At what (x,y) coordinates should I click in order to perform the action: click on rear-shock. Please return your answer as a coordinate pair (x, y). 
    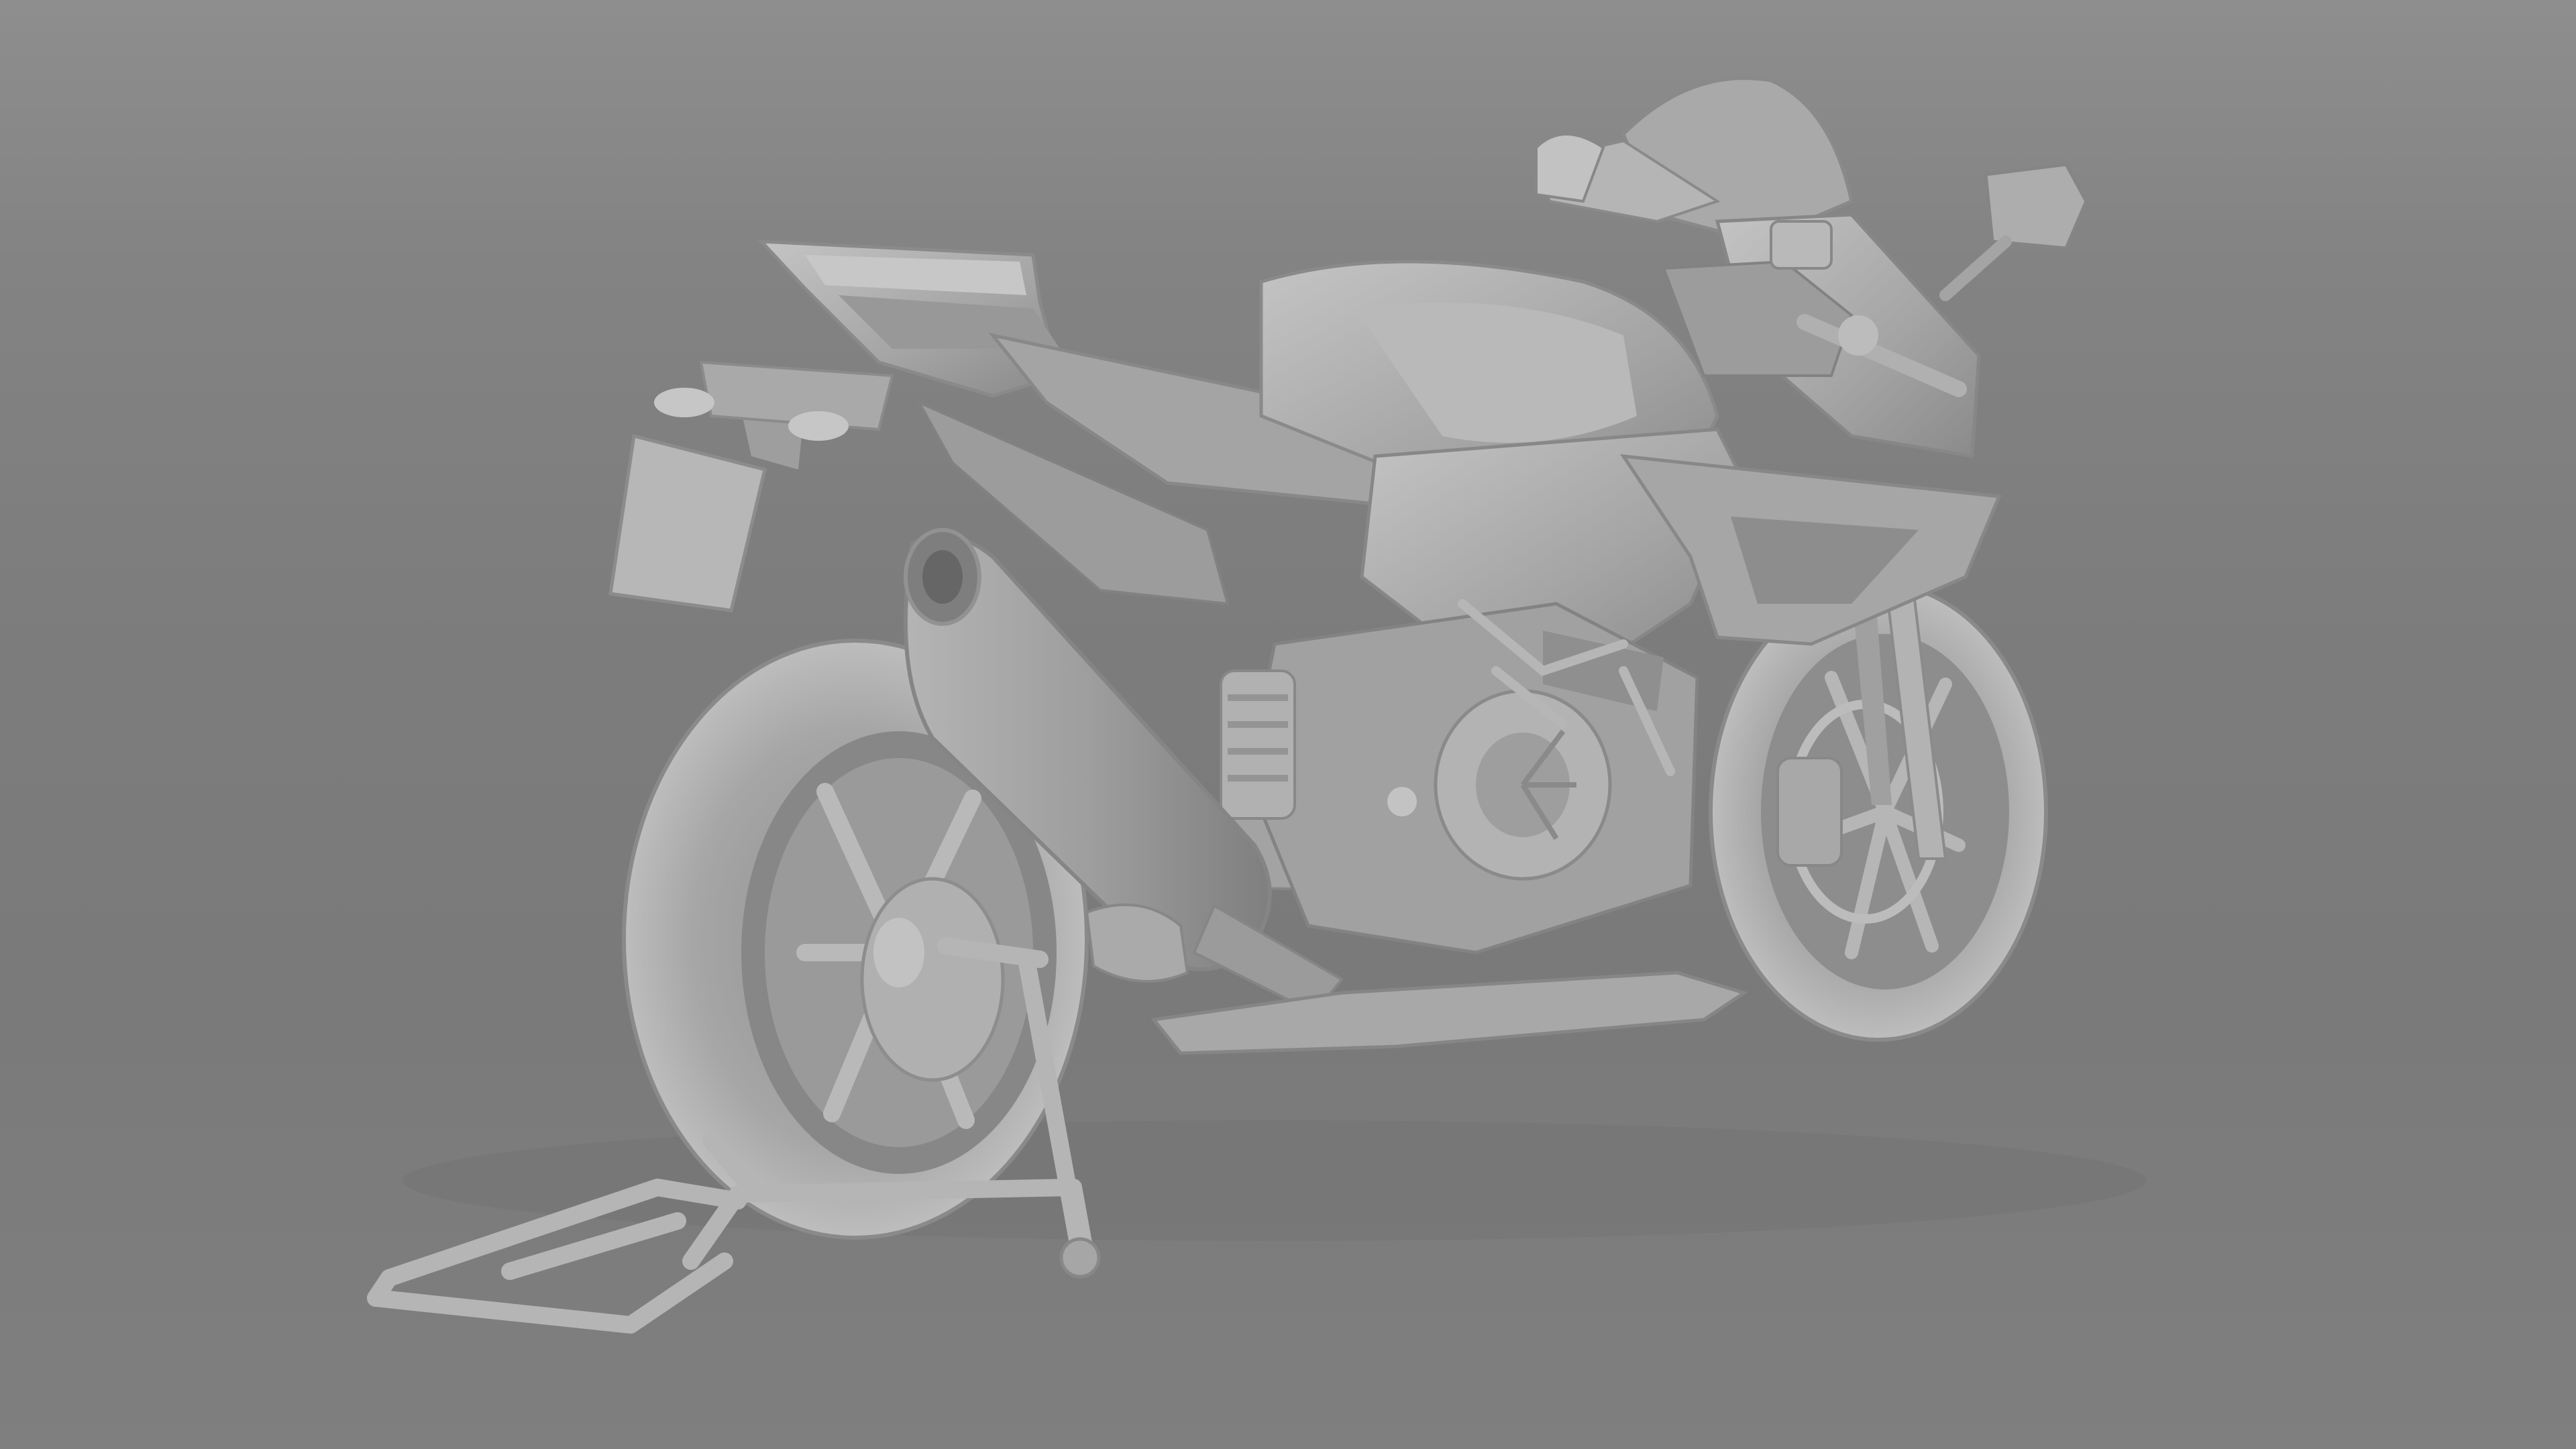
    Looking at the image, I should click on (1258, 744).